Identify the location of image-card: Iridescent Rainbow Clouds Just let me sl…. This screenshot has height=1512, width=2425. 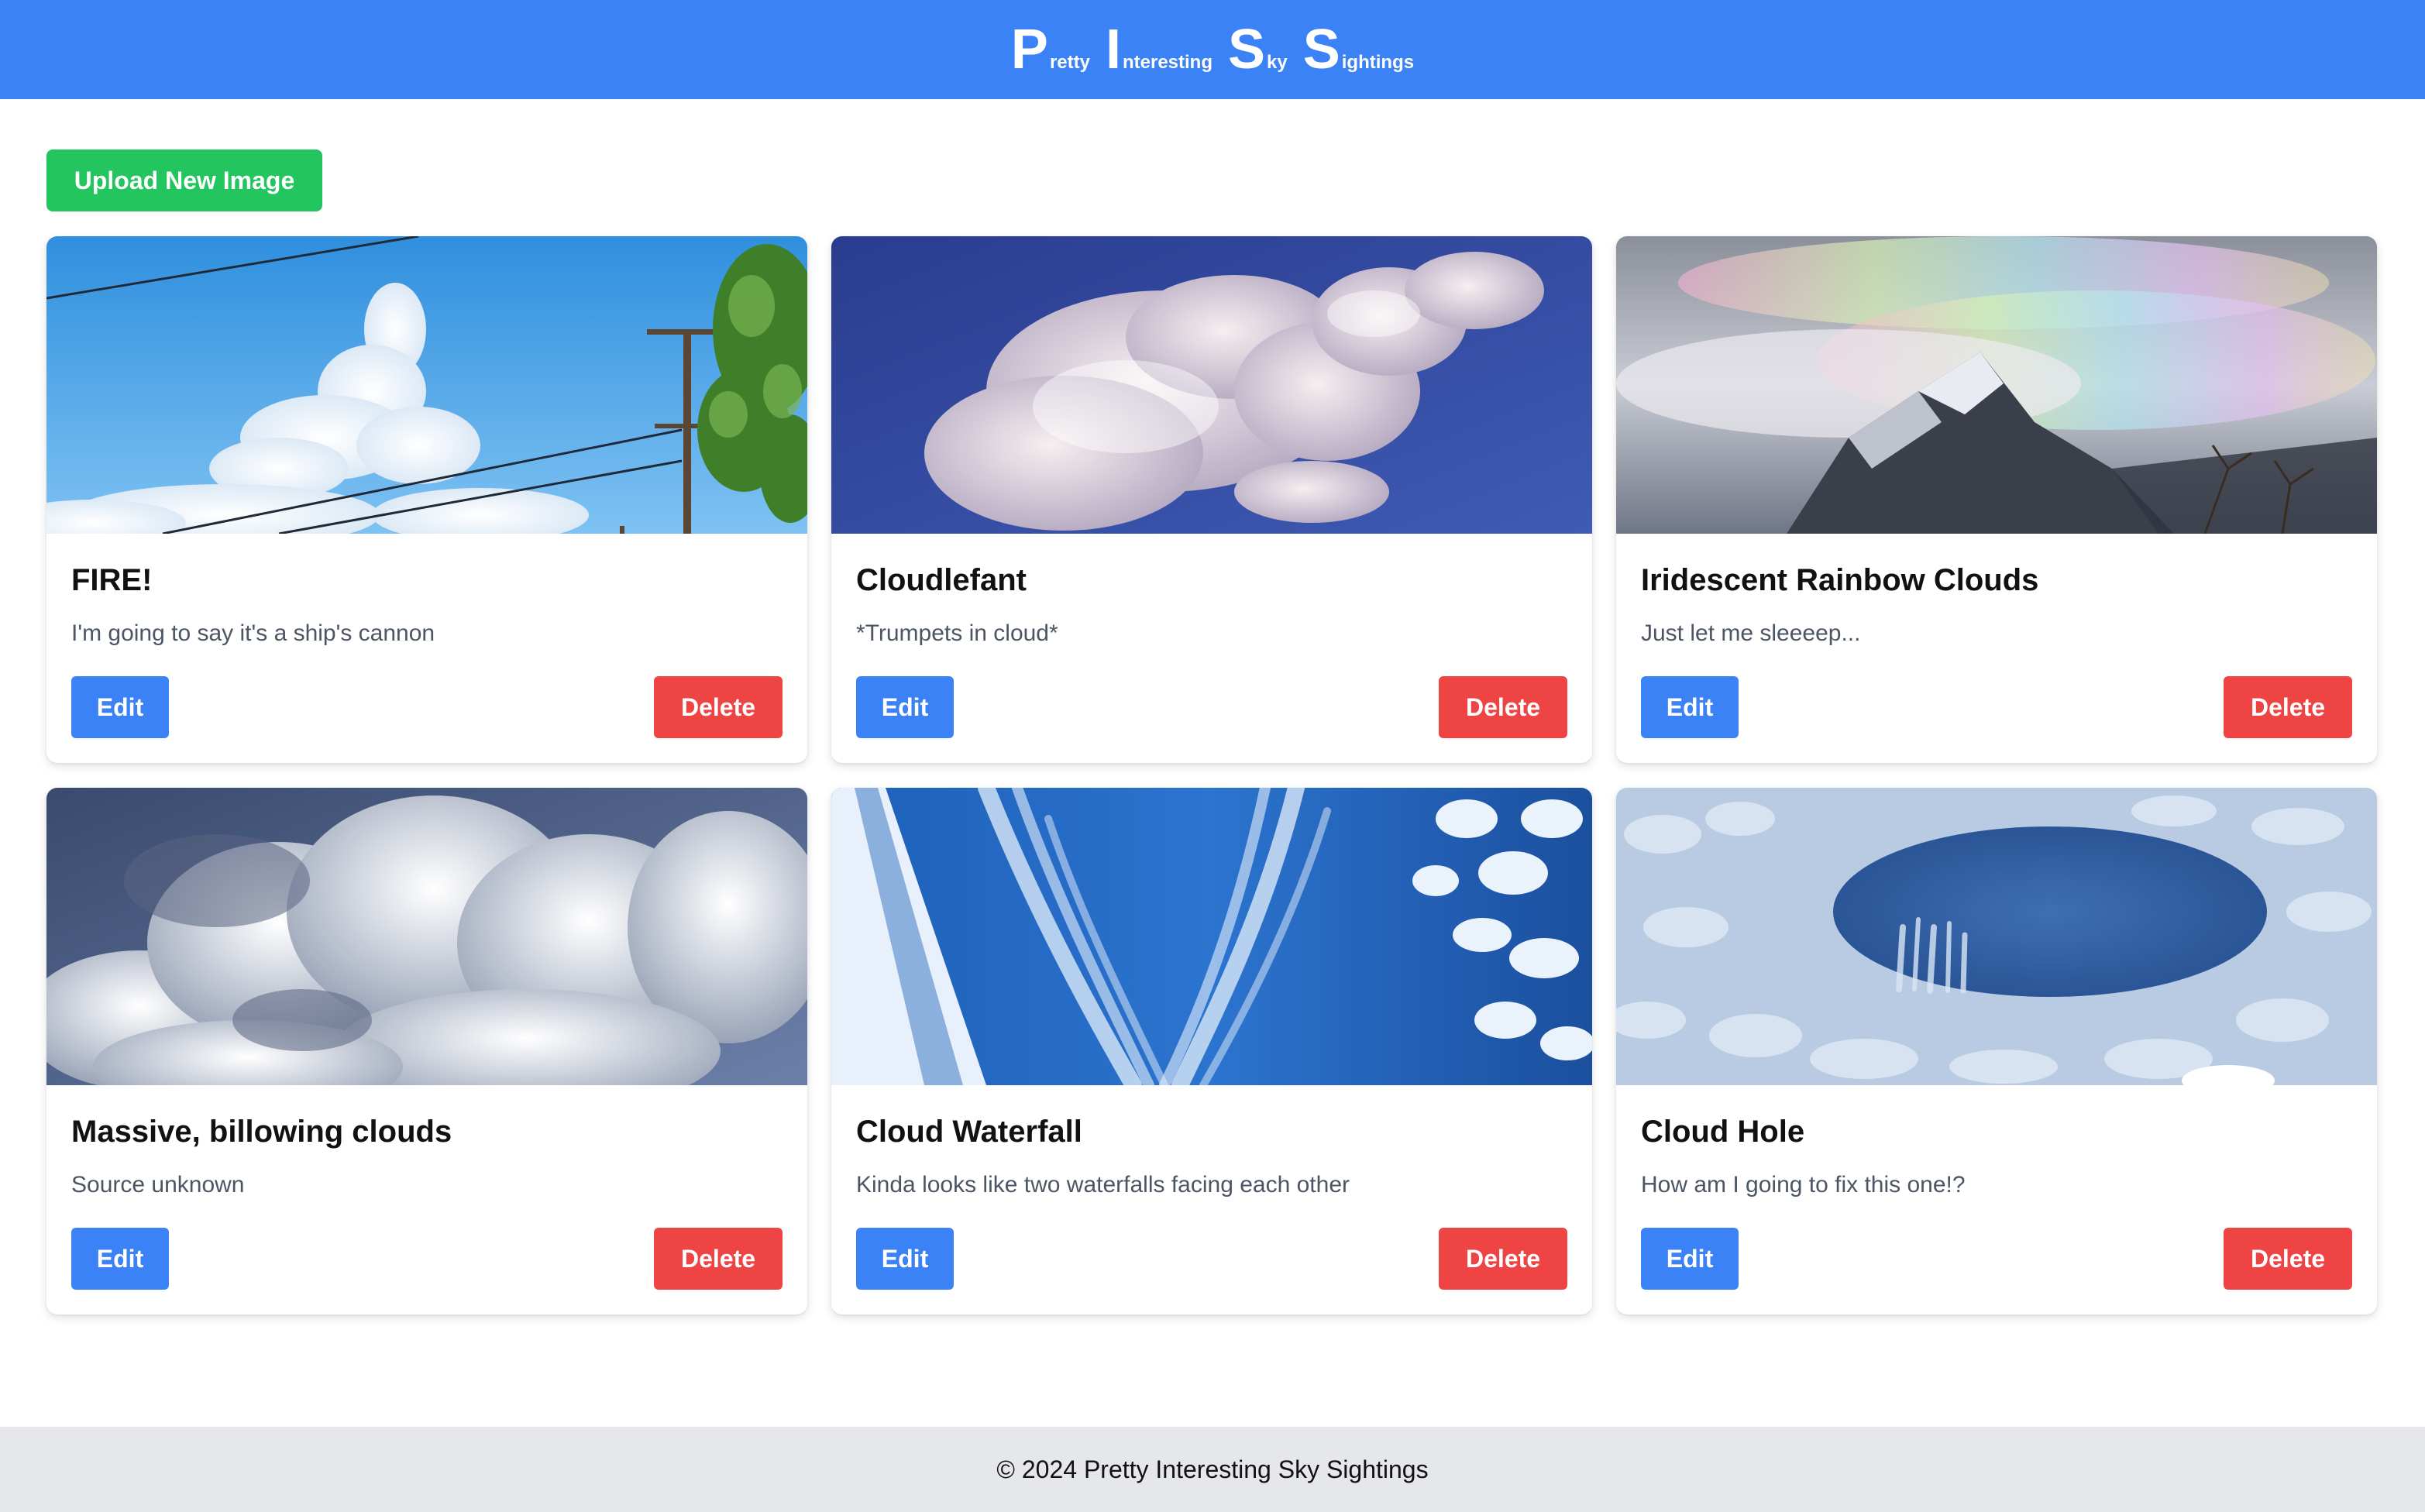
(1997, 499).